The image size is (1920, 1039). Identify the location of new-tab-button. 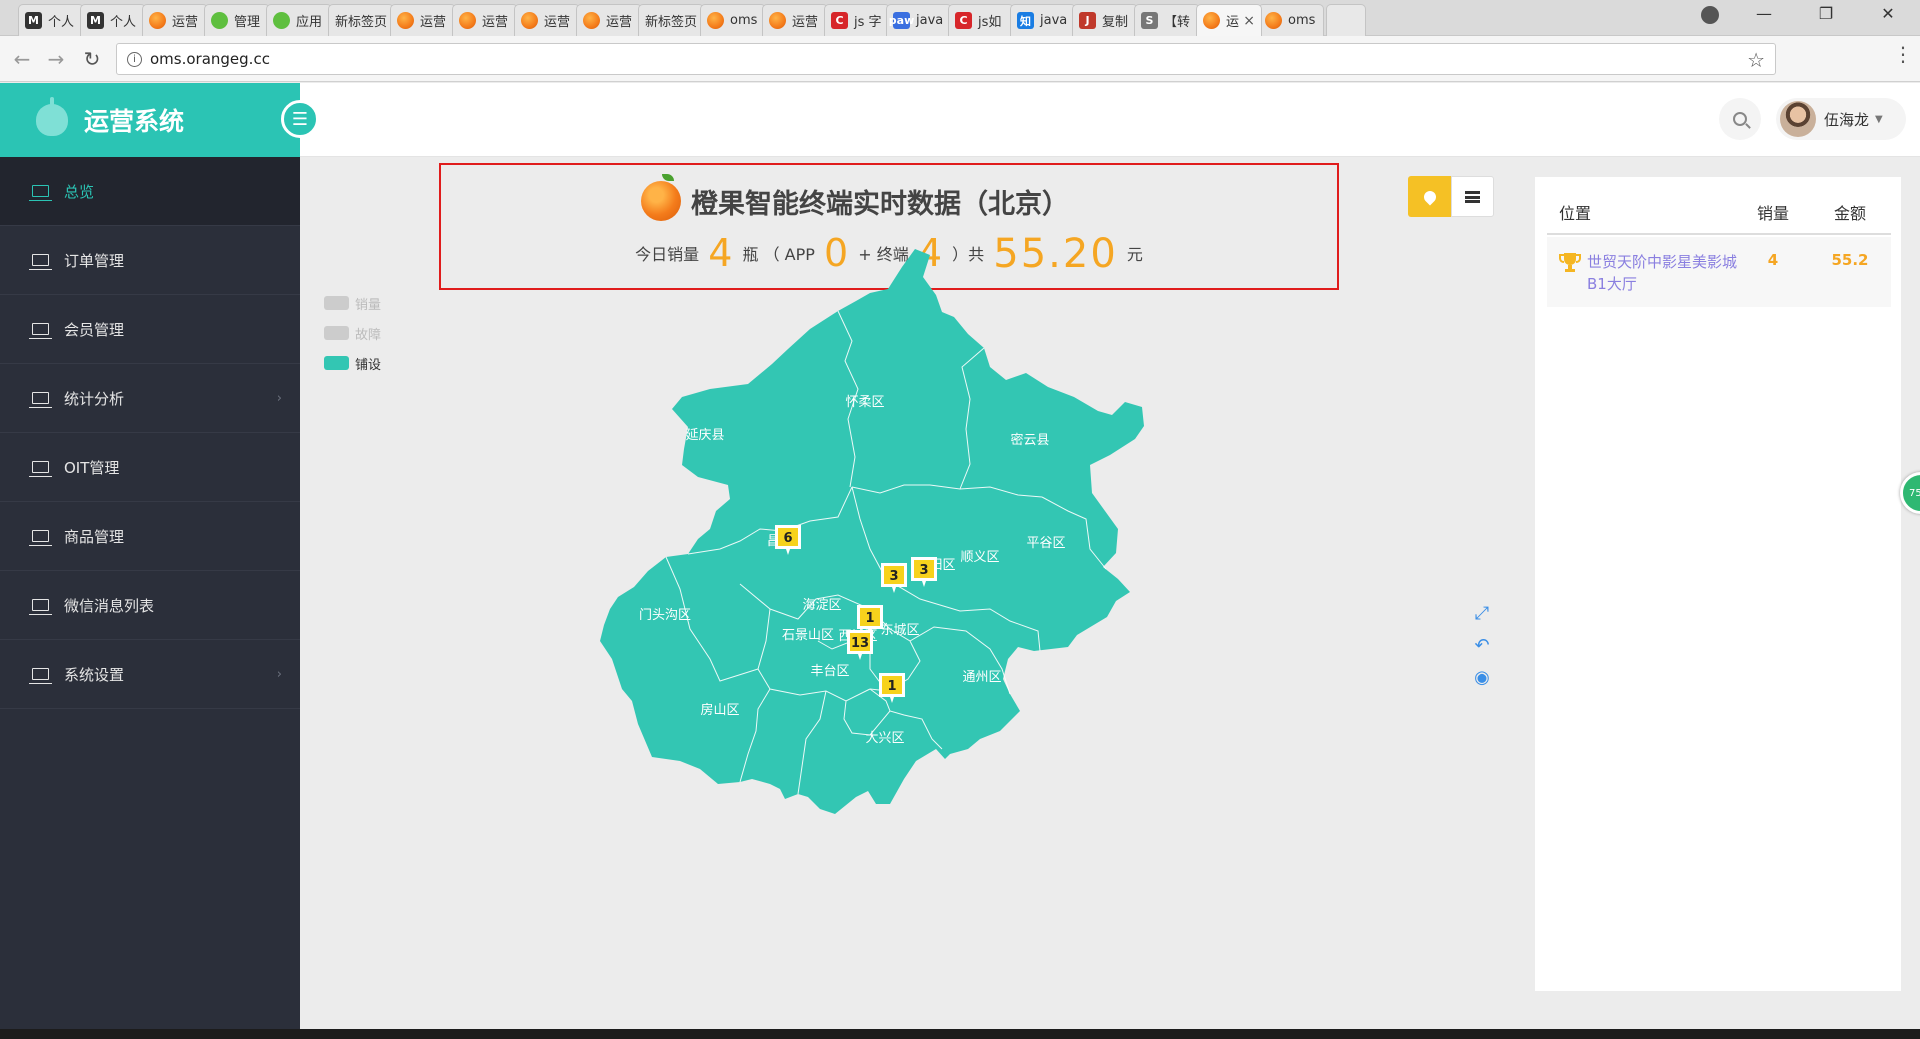
(1346, 20).